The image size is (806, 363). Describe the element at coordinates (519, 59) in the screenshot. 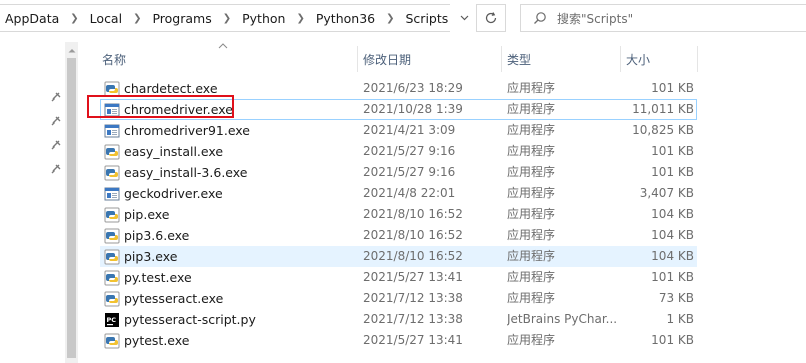

I see `column-header-type-label: 类型` at that location.